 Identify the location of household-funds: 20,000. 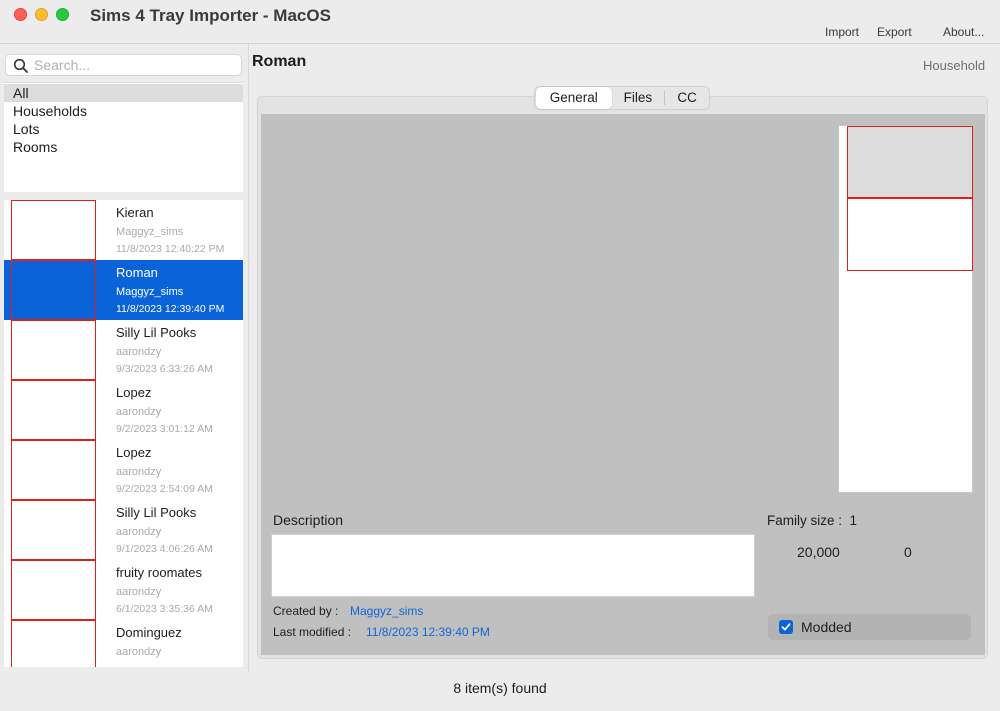
(818, 552).